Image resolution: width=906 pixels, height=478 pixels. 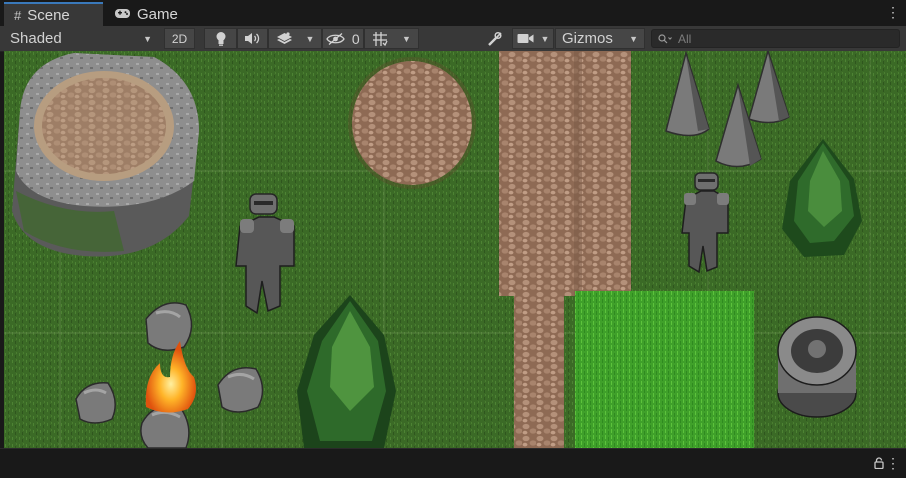 I want to click on gizmos-dropdown: Gizmos ▼, so click(x=600, y=38).